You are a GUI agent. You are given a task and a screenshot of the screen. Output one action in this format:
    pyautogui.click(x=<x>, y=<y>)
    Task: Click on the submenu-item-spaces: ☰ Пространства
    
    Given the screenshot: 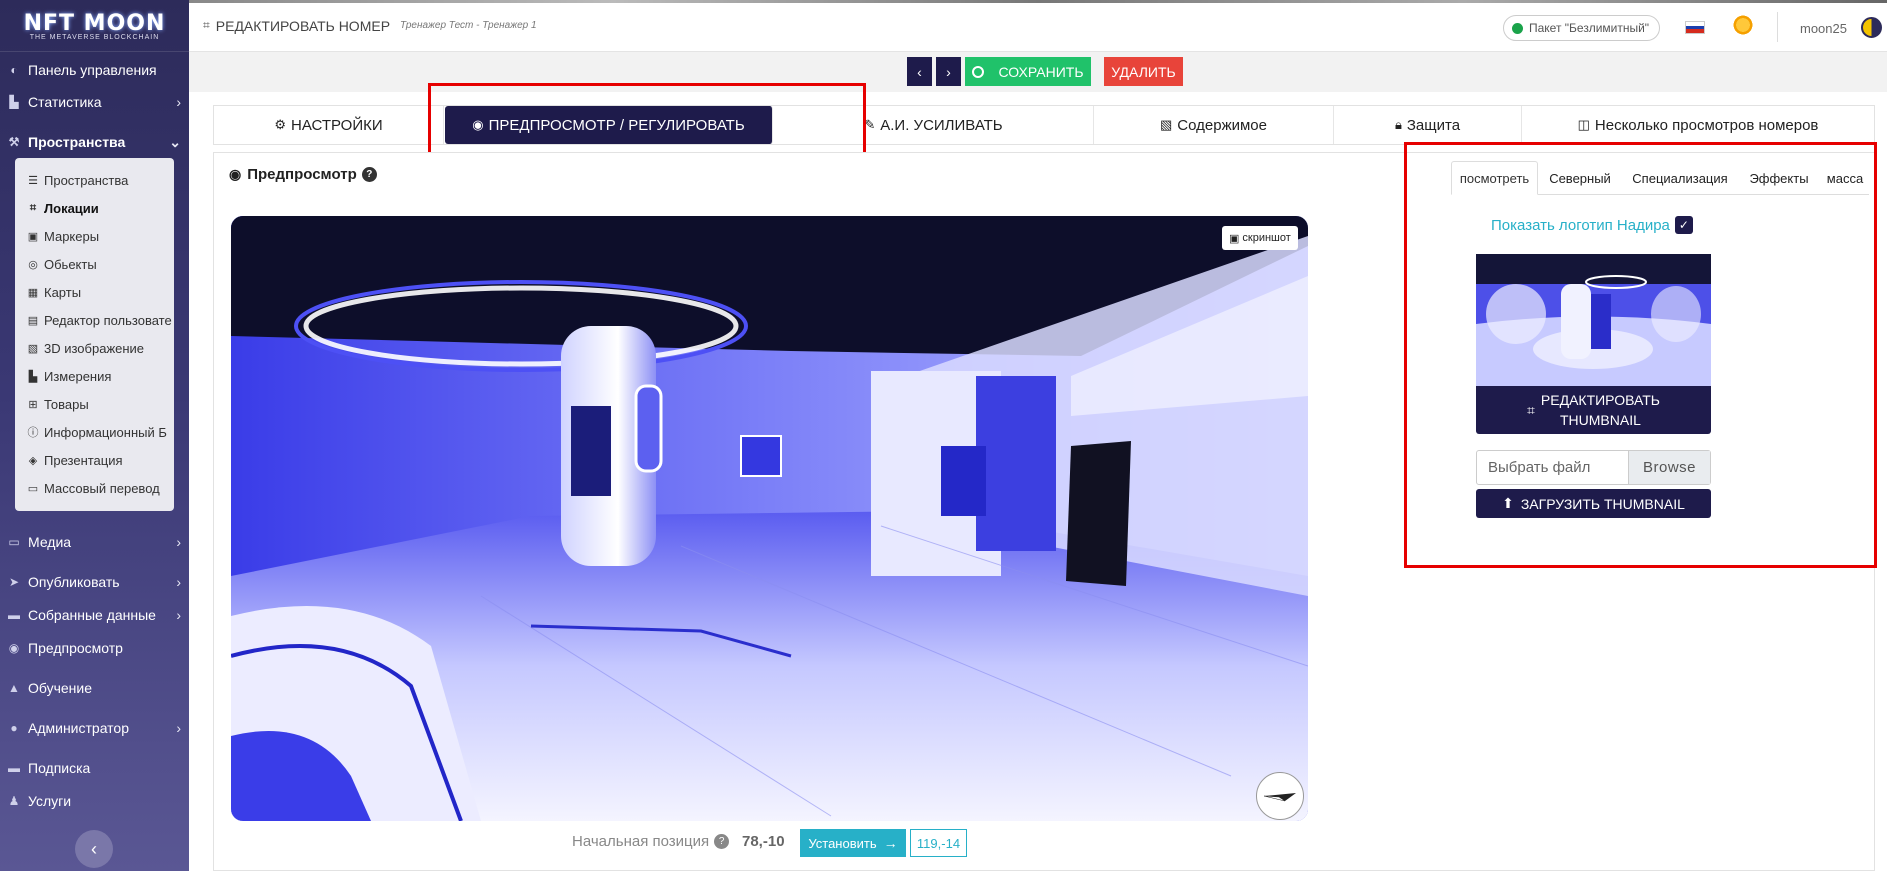 What is the action you would take?
    pyautogui.click(x=94, y=180)
    